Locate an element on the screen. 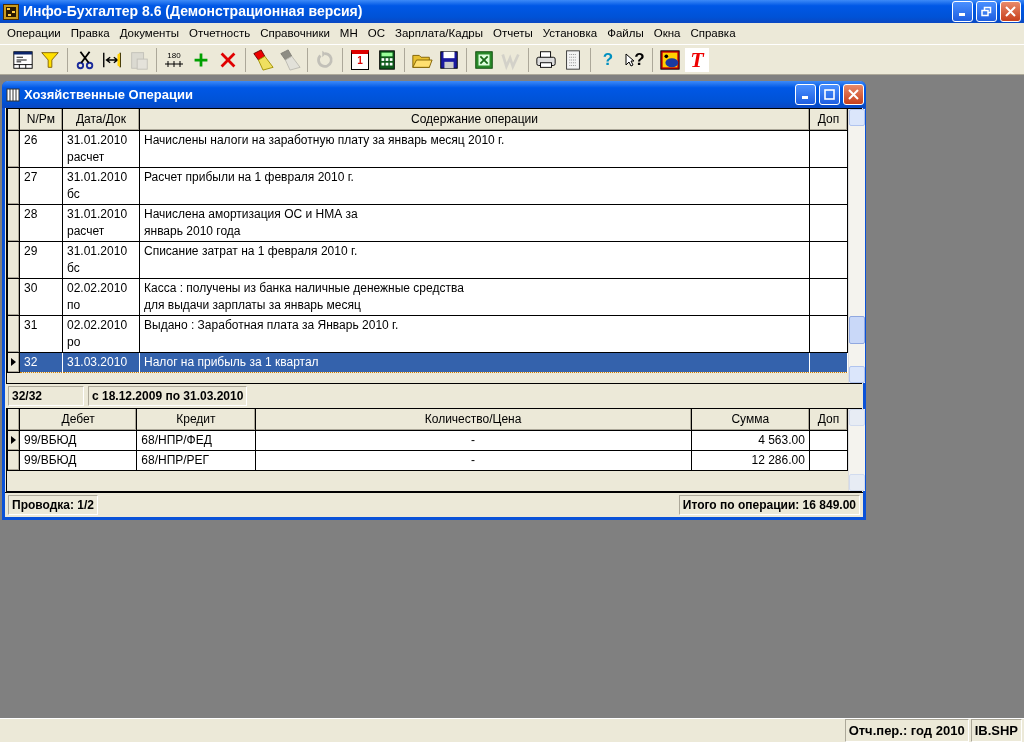  operation-description: Касса : получены из банка наличные денежные средства is located at coordinates (304, 288).